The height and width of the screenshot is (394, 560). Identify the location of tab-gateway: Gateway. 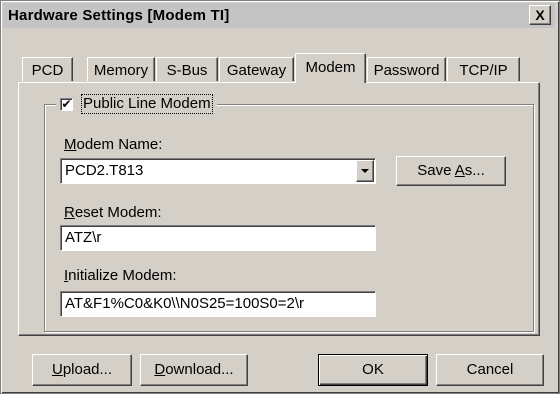
(256, 69).